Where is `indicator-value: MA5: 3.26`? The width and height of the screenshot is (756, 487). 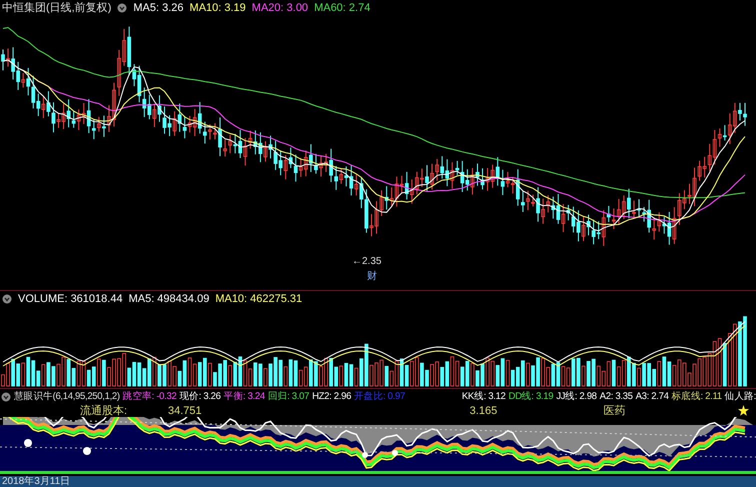
indicator-value: MA5: 3.26 is located at coordinates (158, 8).